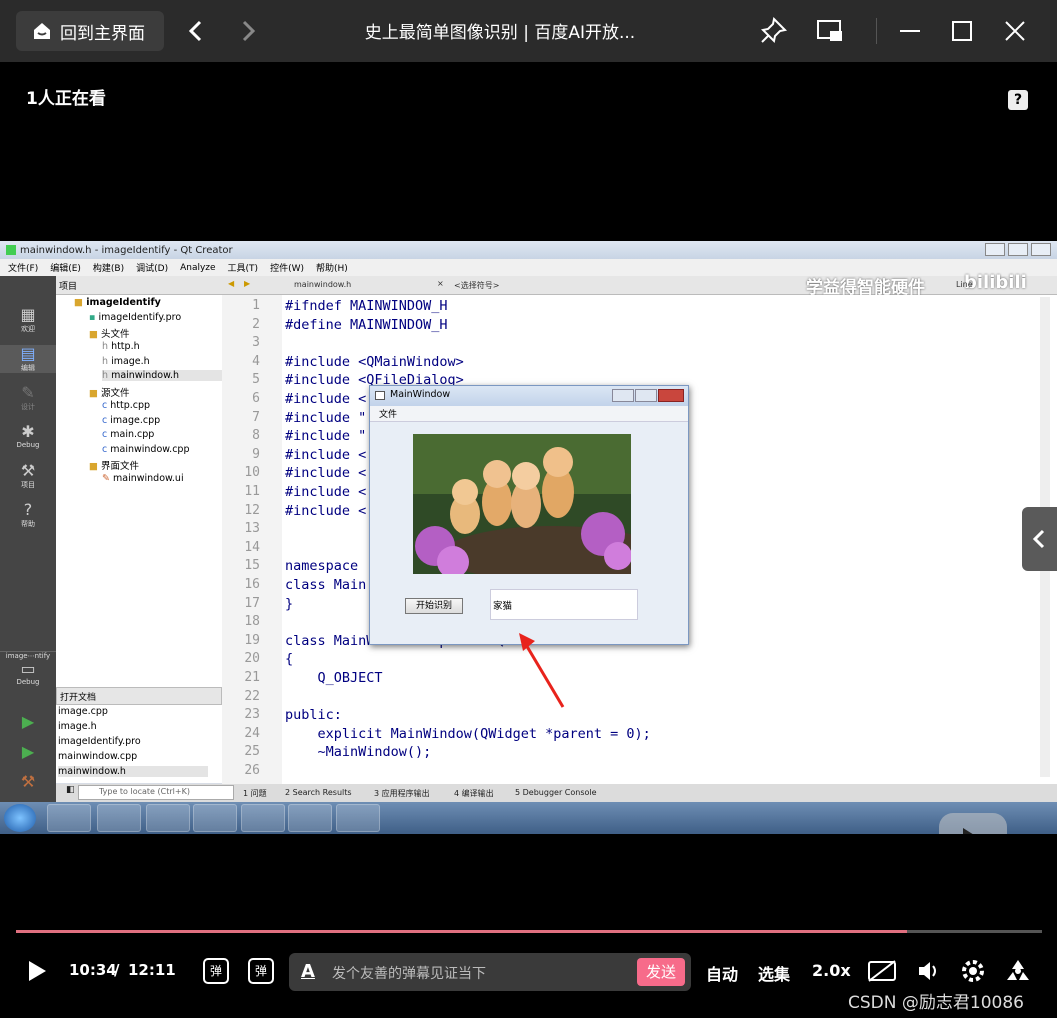  What do you see at coordinates (247, 283) in the screenshot?
I see `nav-forward-icon: ▶` at bounding box center [247, 283].